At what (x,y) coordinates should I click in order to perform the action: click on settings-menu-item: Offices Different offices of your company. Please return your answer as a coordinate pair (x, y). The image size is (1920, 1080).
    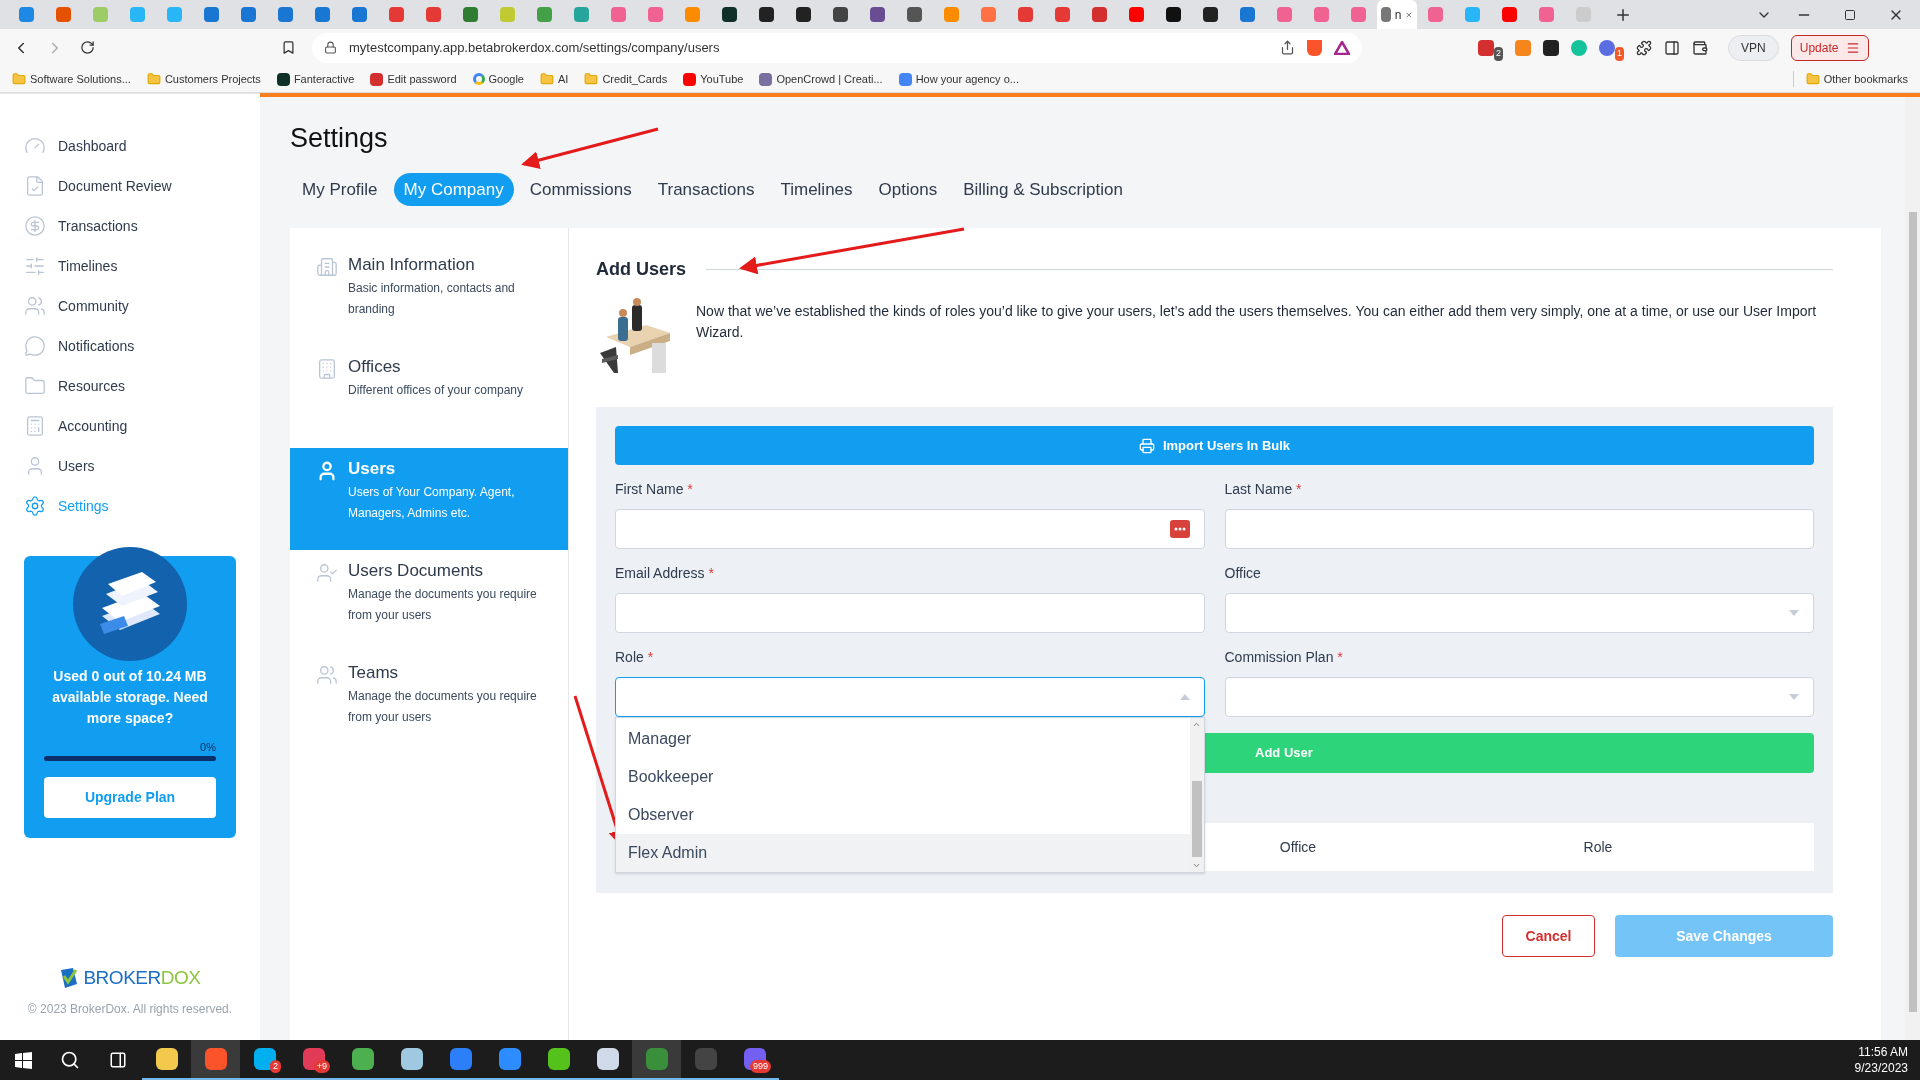
    Looking at the image, I should click on (429, 397).